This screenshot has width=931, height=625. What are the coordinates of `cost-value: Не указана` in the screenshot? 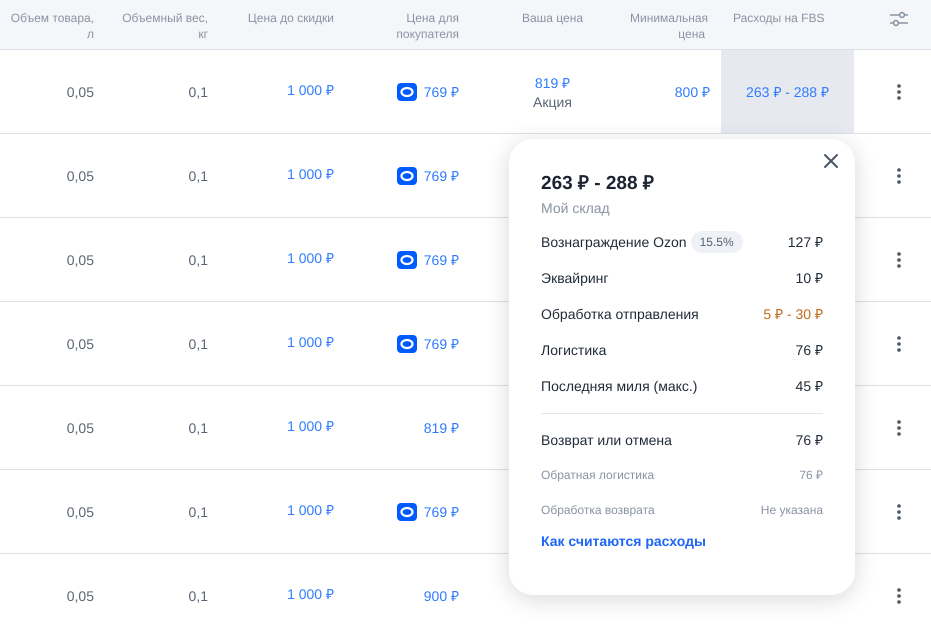 It's located at (791, 510).